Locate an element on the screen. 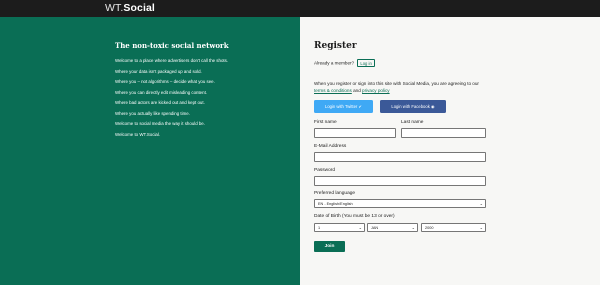 The image size is (600, 285). intro-line: Where you actually like spending time. is located at coordinates (152, 113).